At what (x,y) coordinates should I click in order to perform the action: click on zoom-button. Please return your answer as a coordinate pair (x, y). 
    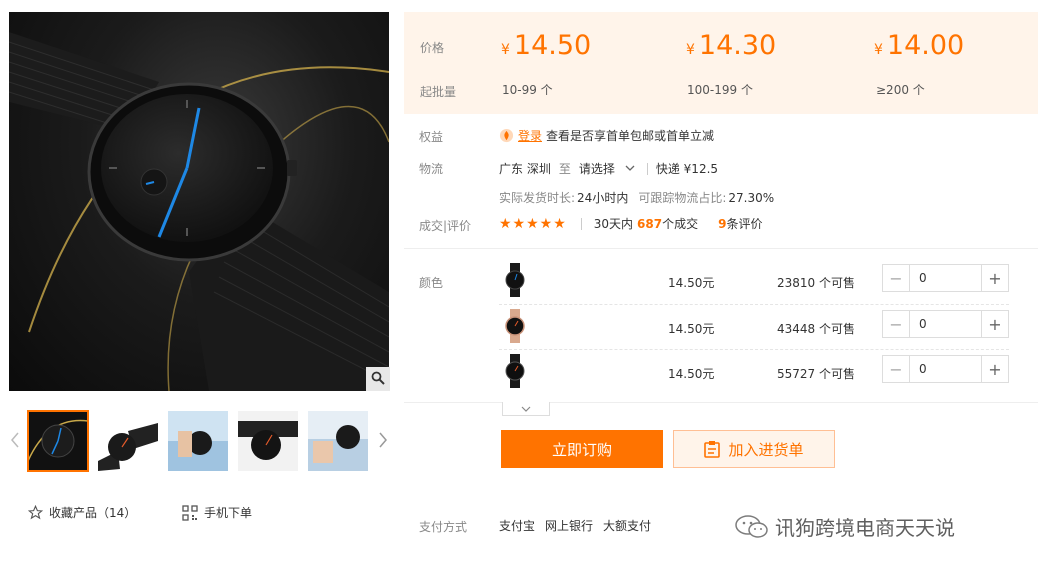
    Looking at the image, I should click on (378, 379).